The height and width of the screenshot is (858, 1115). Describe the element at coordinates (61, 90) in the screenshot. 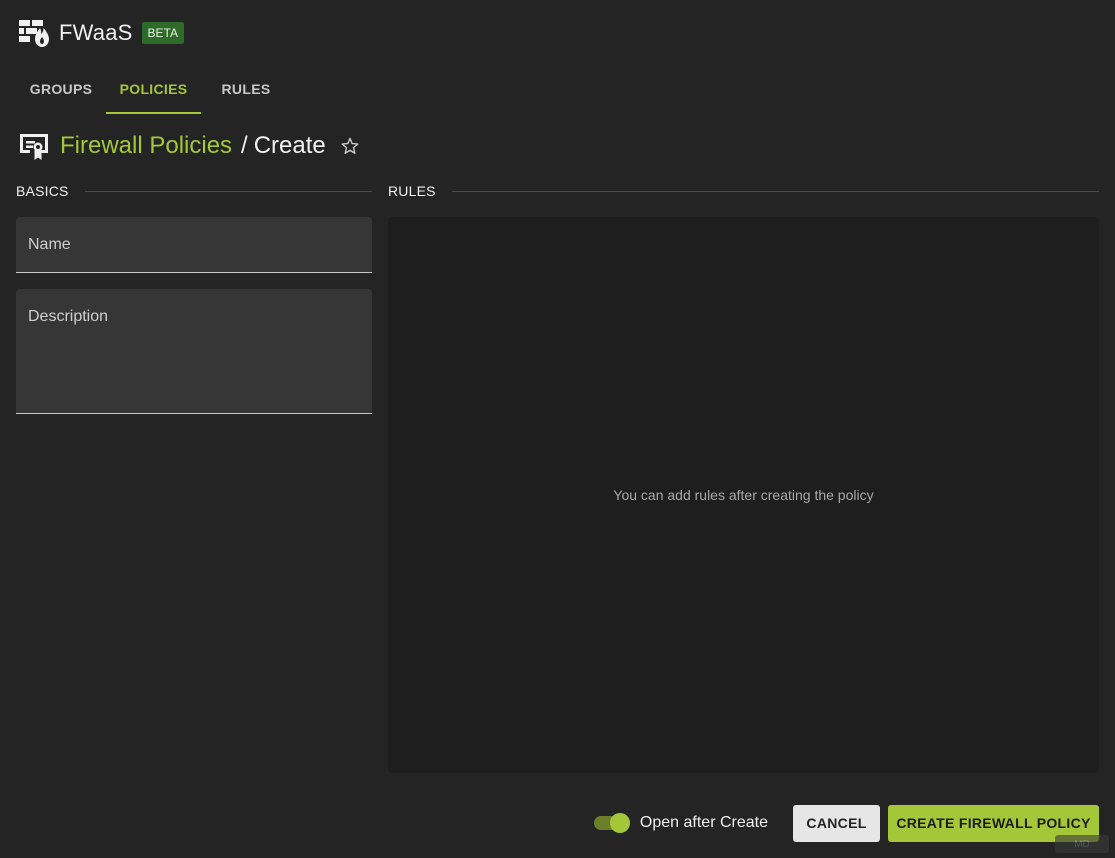

I see `tab-groups: GROUPS` at that location.